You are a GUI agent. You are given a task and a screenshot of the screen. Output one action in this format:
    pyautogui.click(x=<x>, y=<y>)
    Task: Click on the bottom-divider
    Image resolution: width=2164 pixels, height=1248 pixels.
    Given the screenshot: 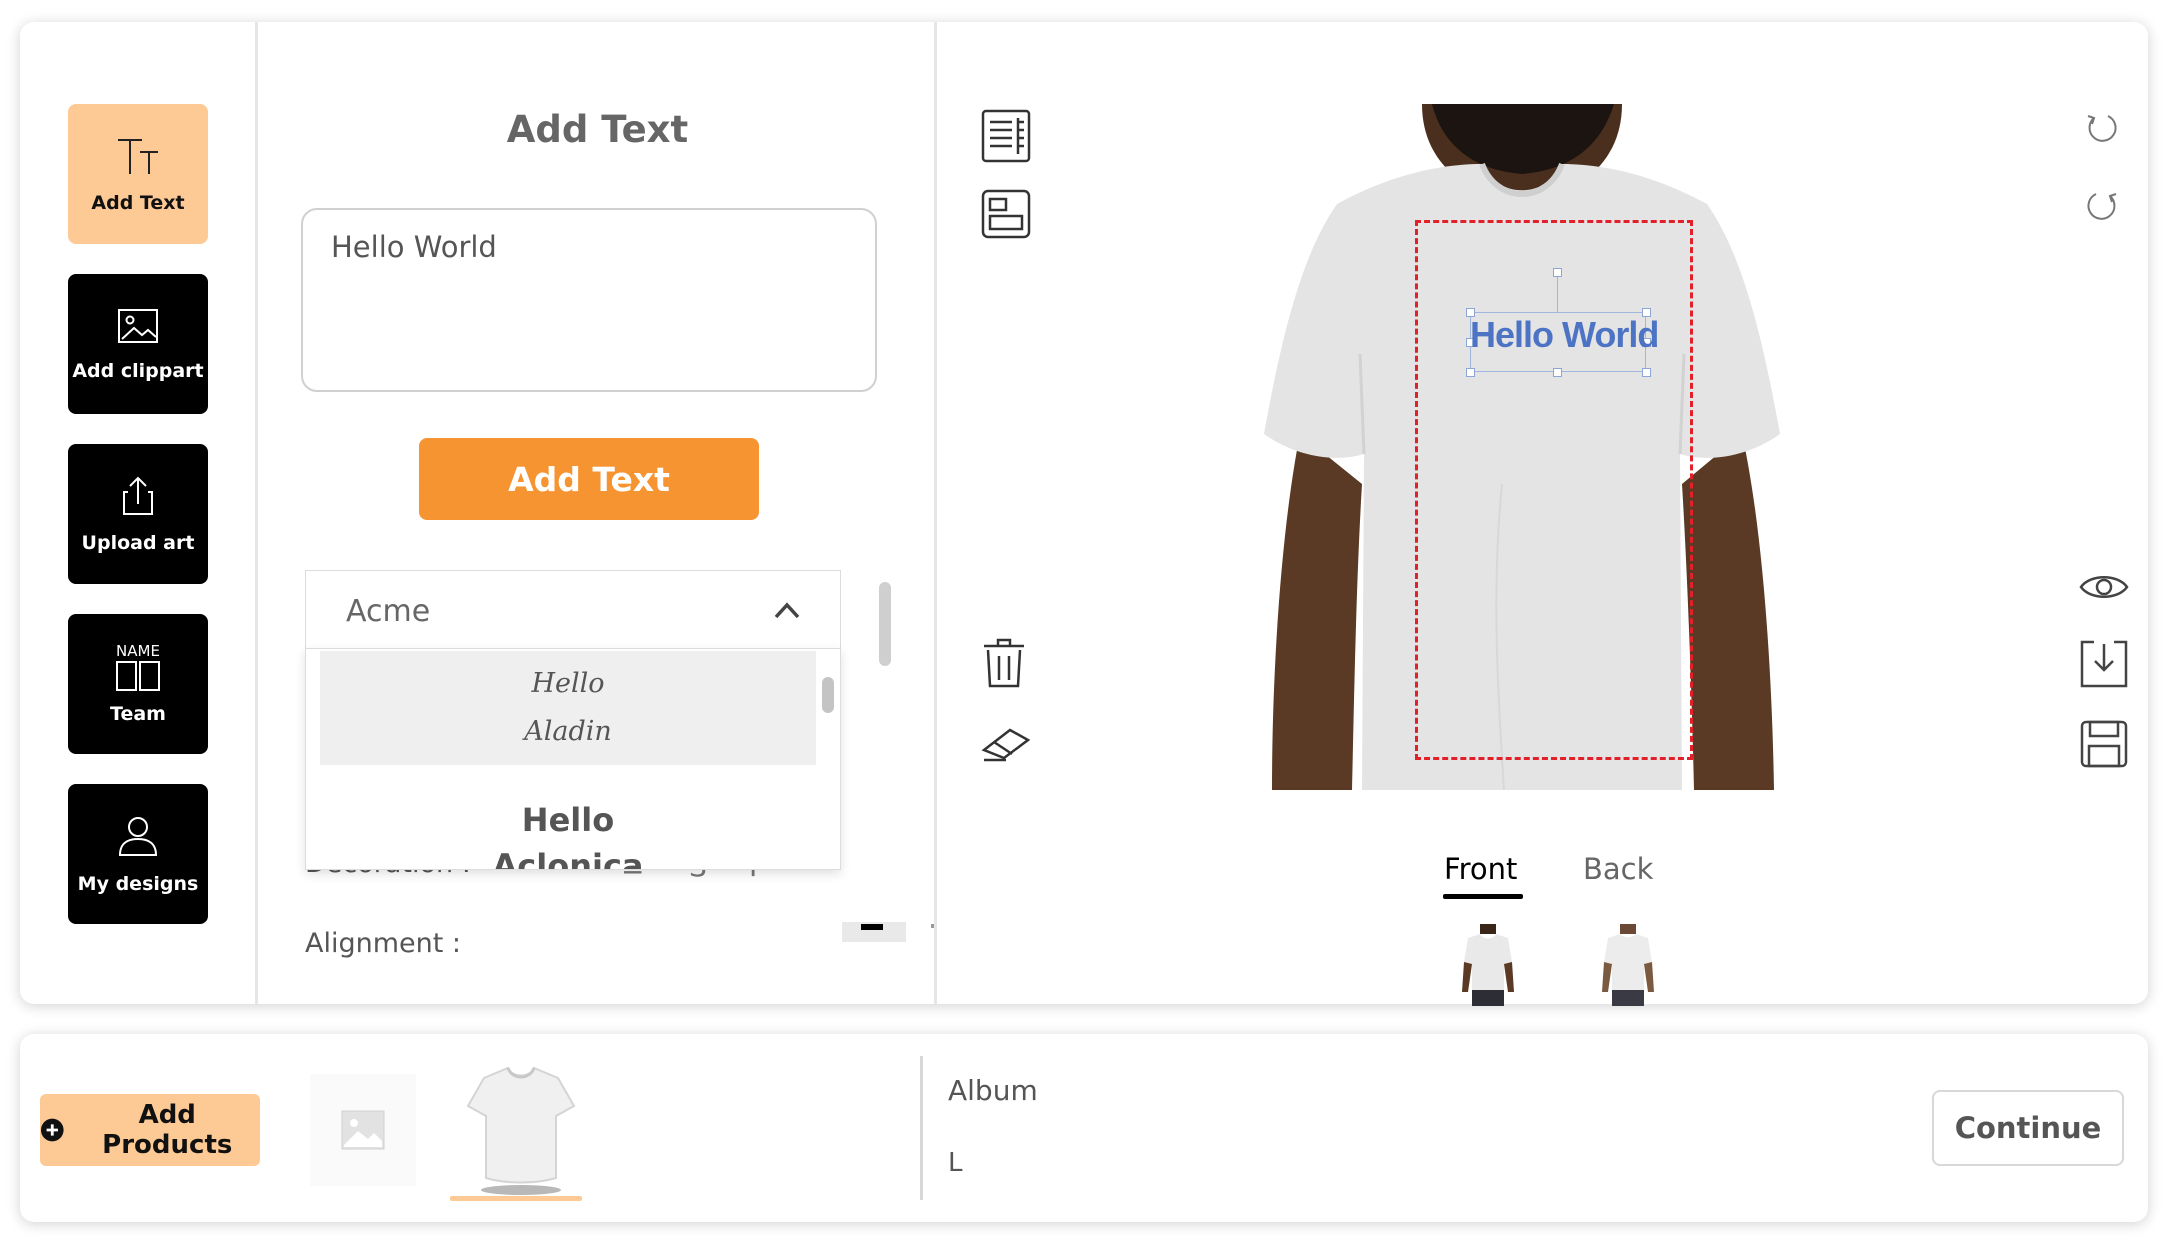 What is the action you would take?
    pyautogui.click(x=921, y=1128)
    